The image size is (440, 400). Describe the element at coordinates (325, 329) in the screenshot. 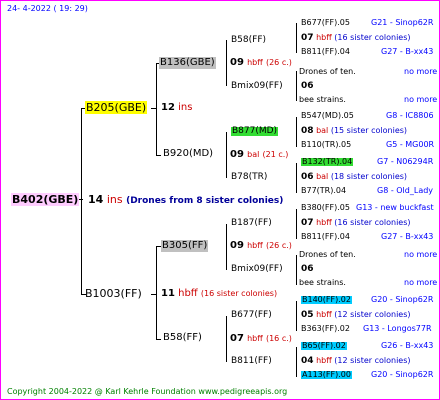

I see `ggp-6-bot-name: B363(FF).02` at that location.